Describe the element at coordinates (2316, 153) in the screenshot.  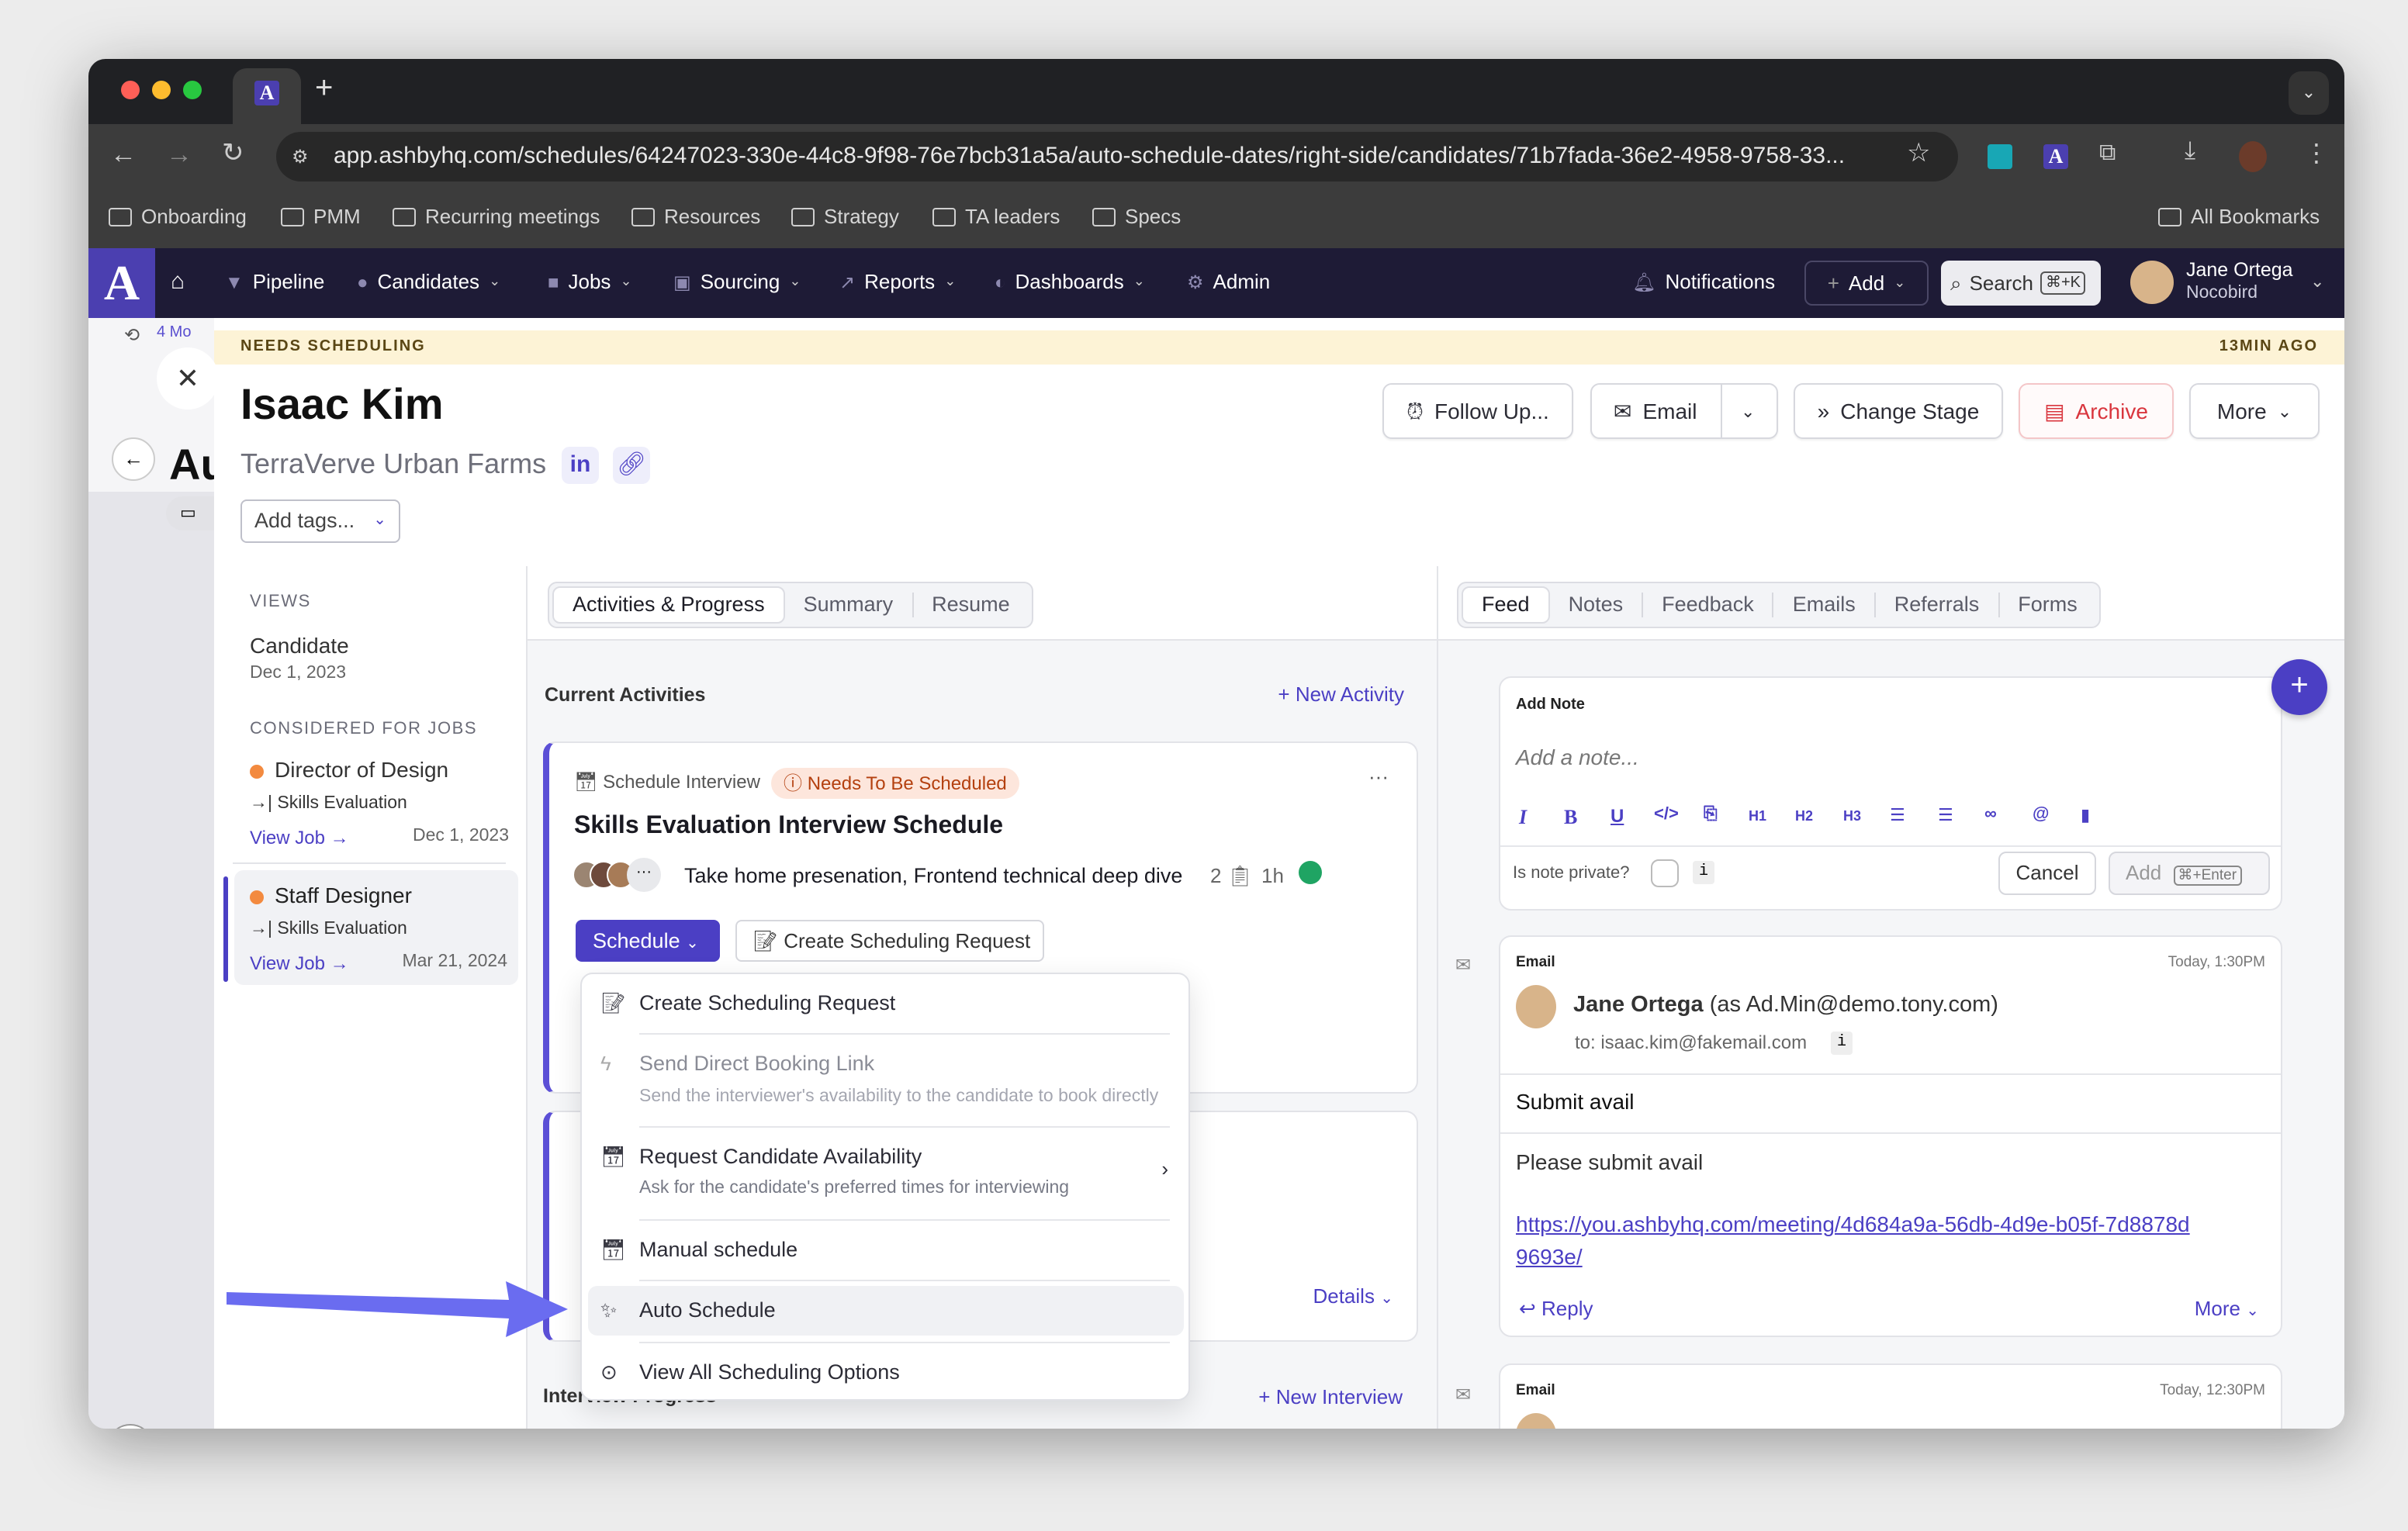
I see `browser-menu-icon: ⋮` at that location.